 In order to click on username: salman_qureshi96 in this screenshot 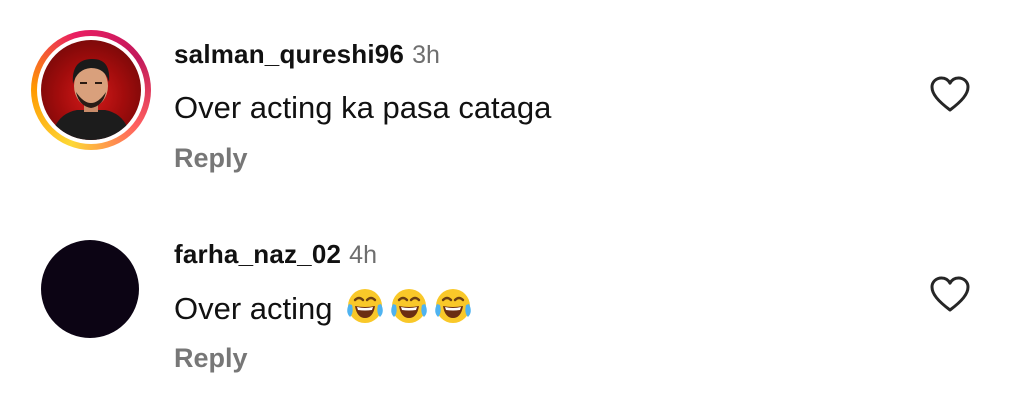, I will do `click(289, 54)`.